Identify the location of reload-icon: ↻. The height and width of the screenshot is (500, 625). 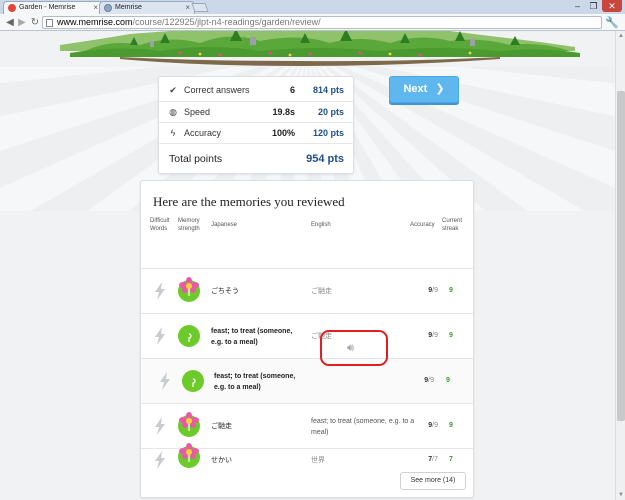
(35, 22).